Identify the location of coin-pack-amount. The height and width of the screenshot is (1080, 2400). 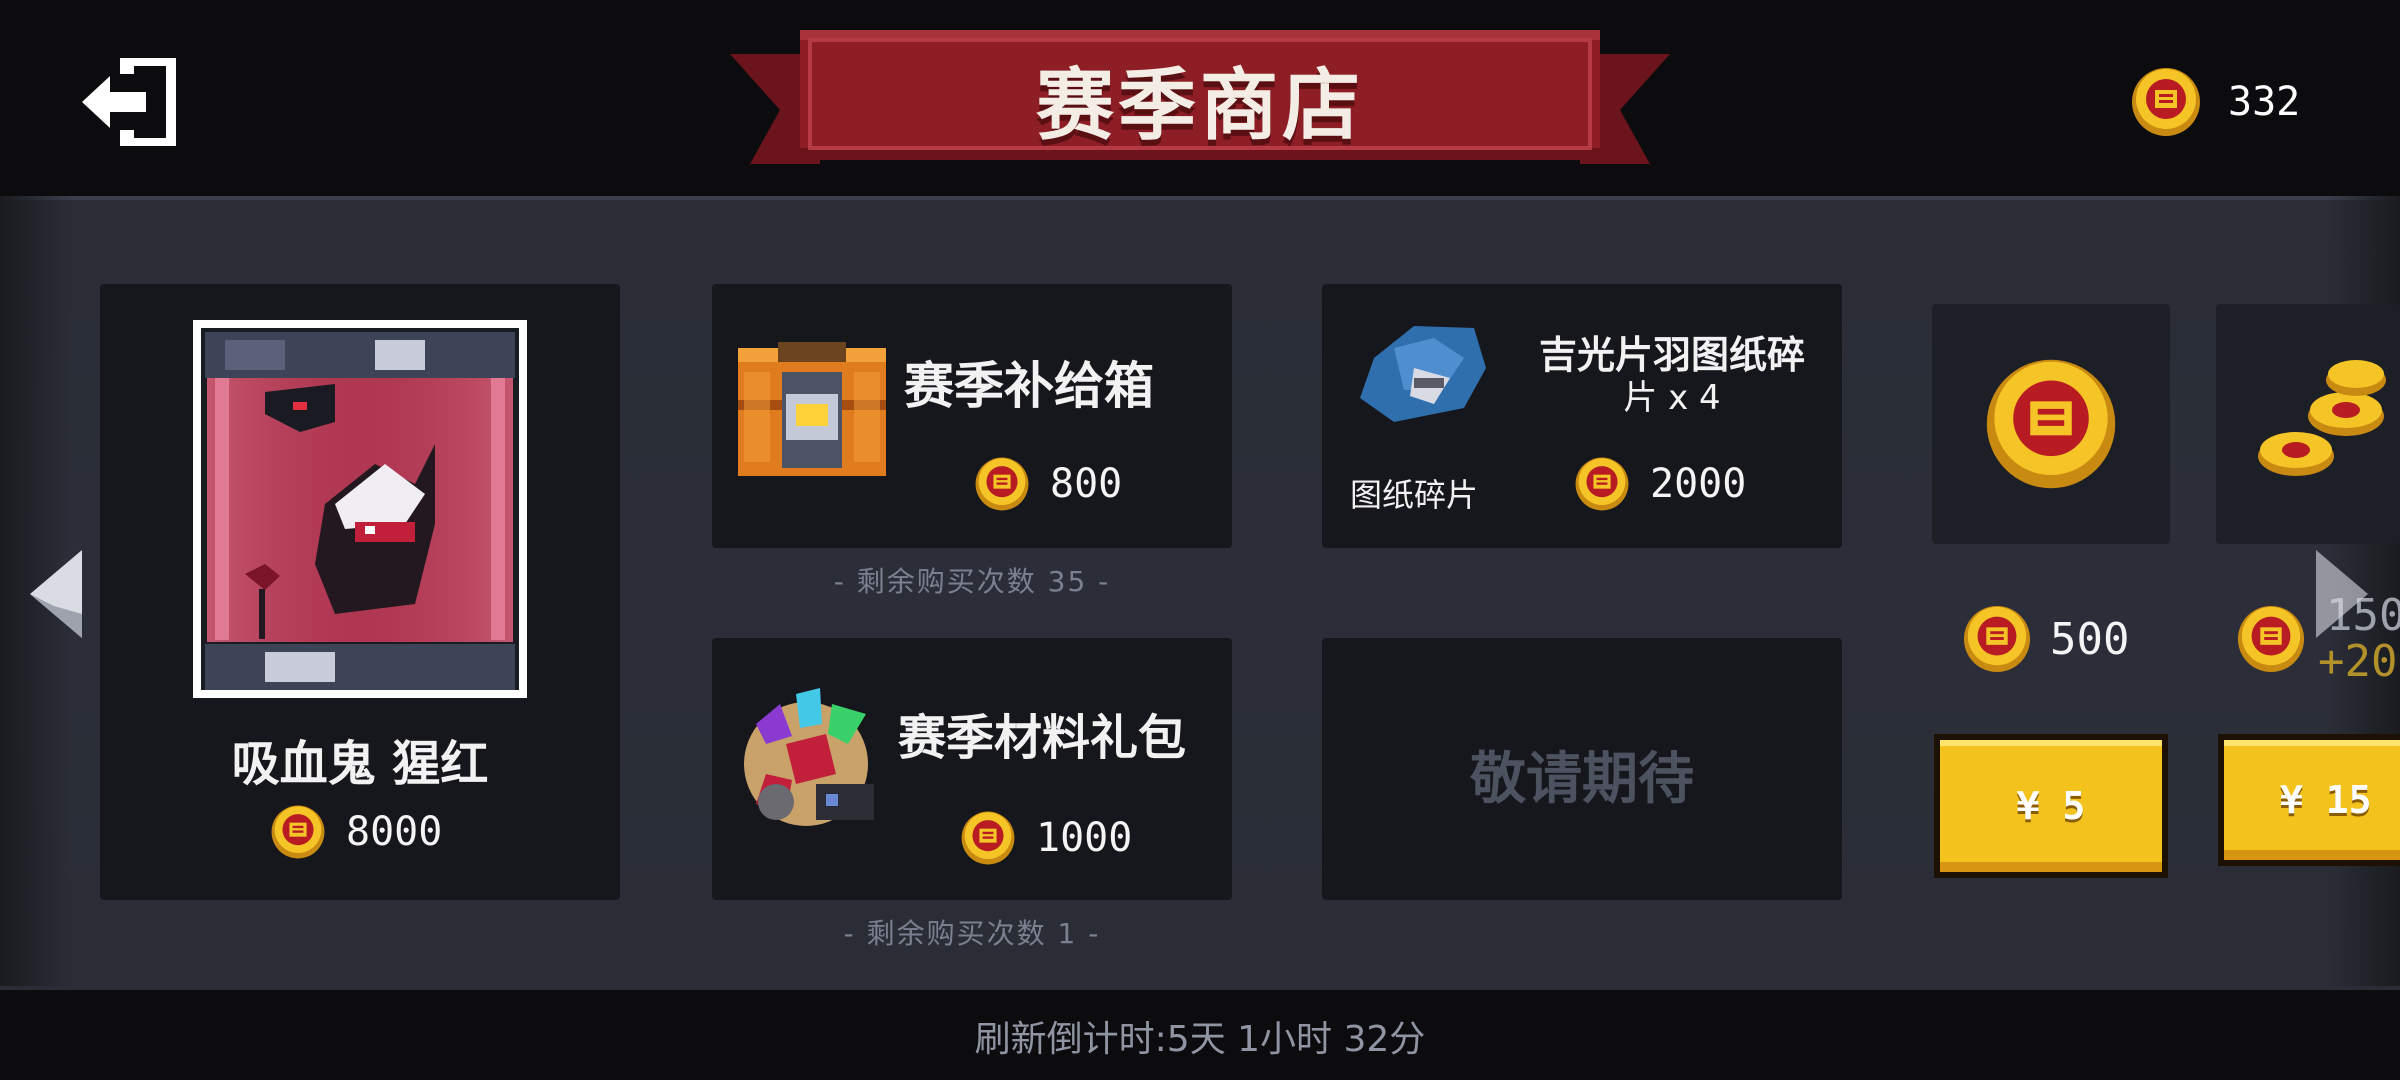
(2271, 639).